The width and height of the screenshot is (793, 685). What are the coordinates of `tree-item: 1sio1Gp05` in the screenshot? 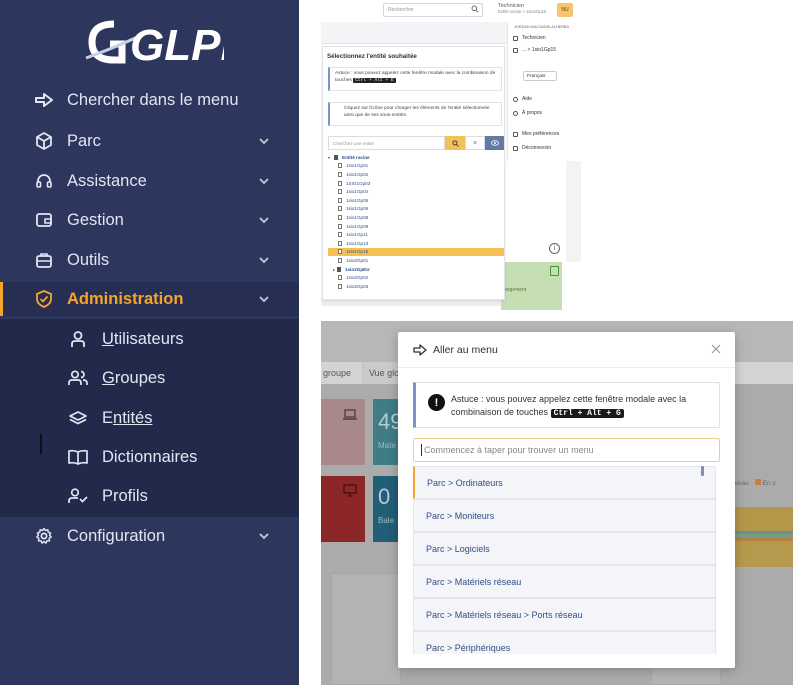 It's located at (416, 200).